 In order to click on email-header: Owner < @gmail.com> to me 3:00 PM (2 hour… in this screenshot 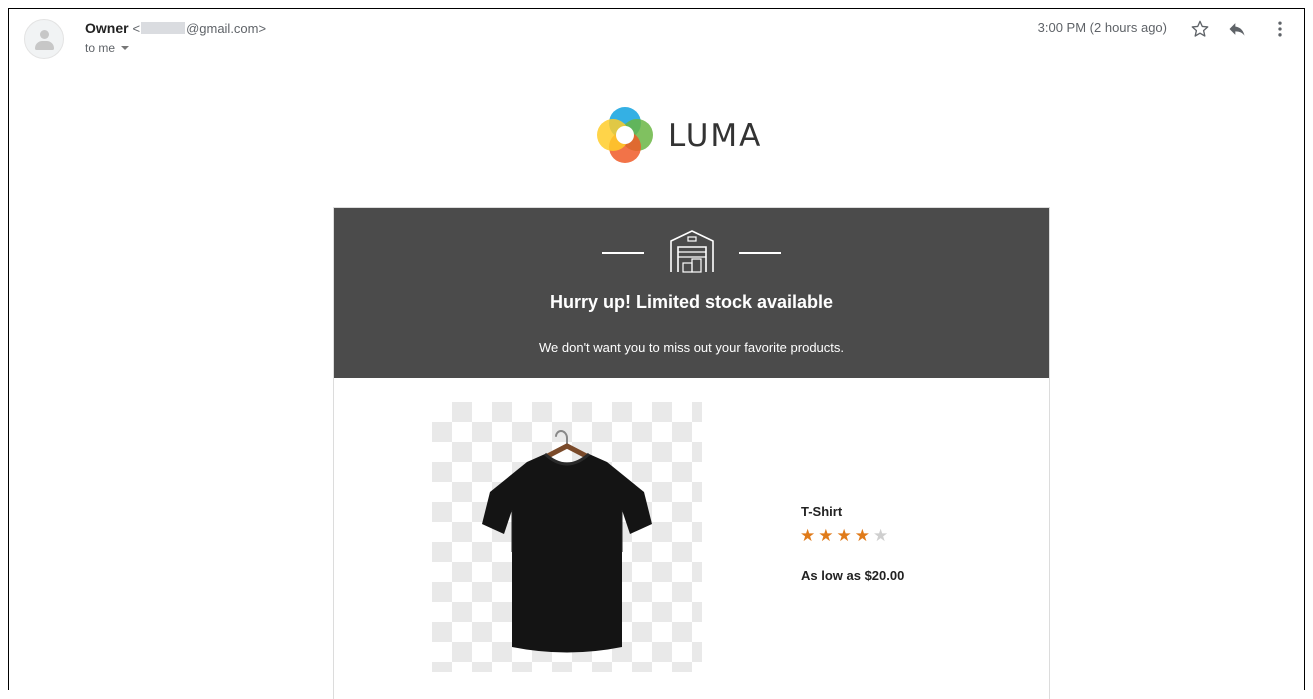, I will do `click(656, 49)`.